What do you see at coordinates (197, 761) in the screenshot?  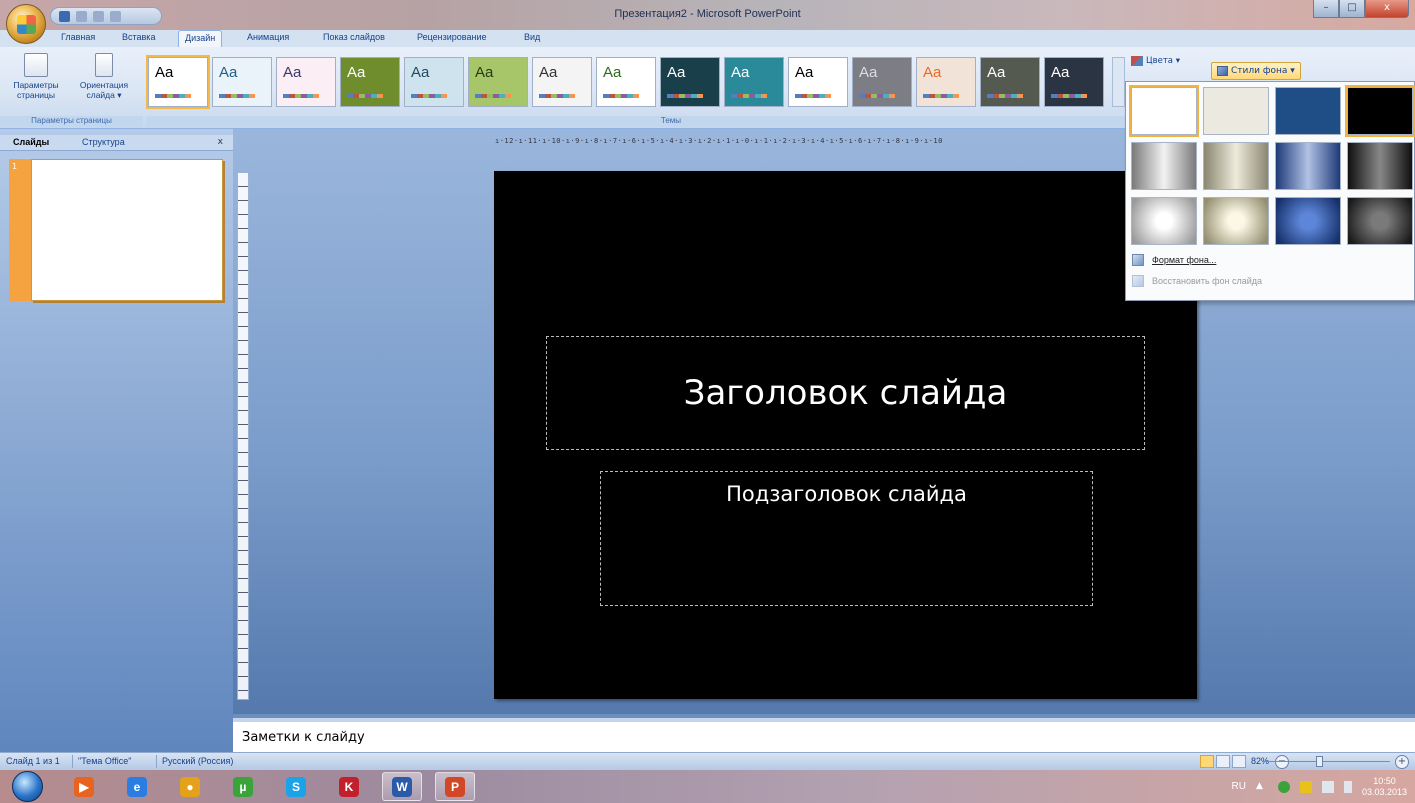 I see `status-language: Русский (Россия)` at bounding box center [197, 761].